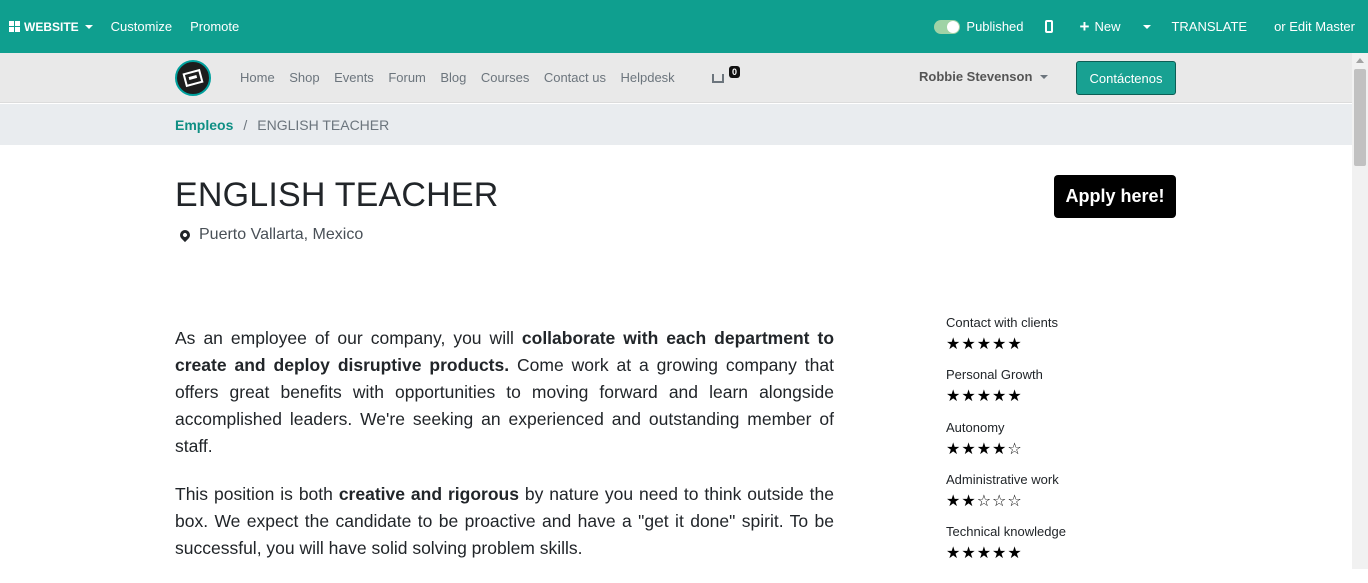  Describe the element at coordinates (575, 77) in the screenshot. I see `nav-contact-us: Contact us` at that location.